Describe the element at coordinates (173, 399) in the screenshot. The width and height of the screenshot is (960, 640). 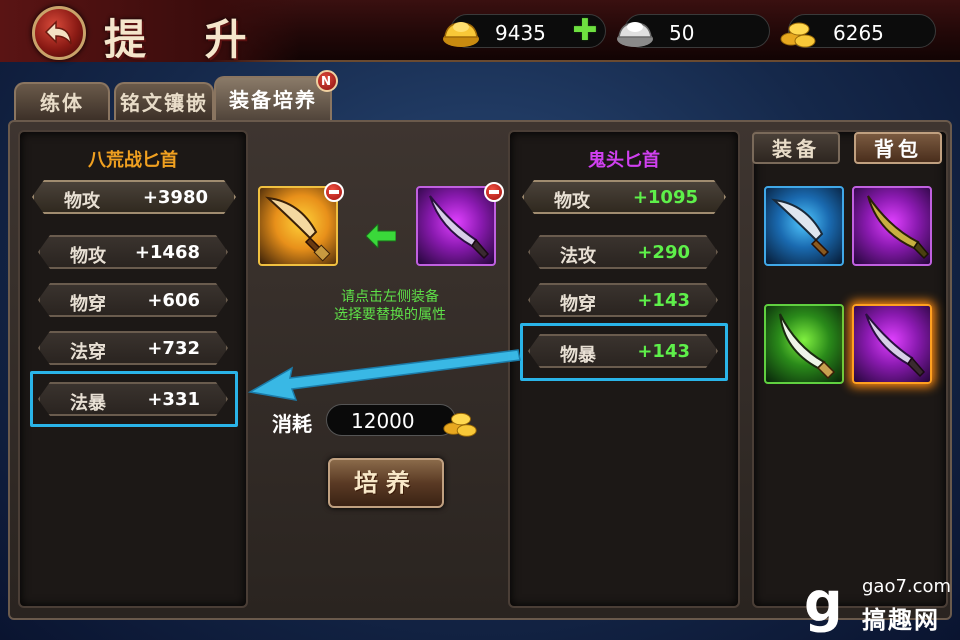
I see `stat-value: +331` at that location.